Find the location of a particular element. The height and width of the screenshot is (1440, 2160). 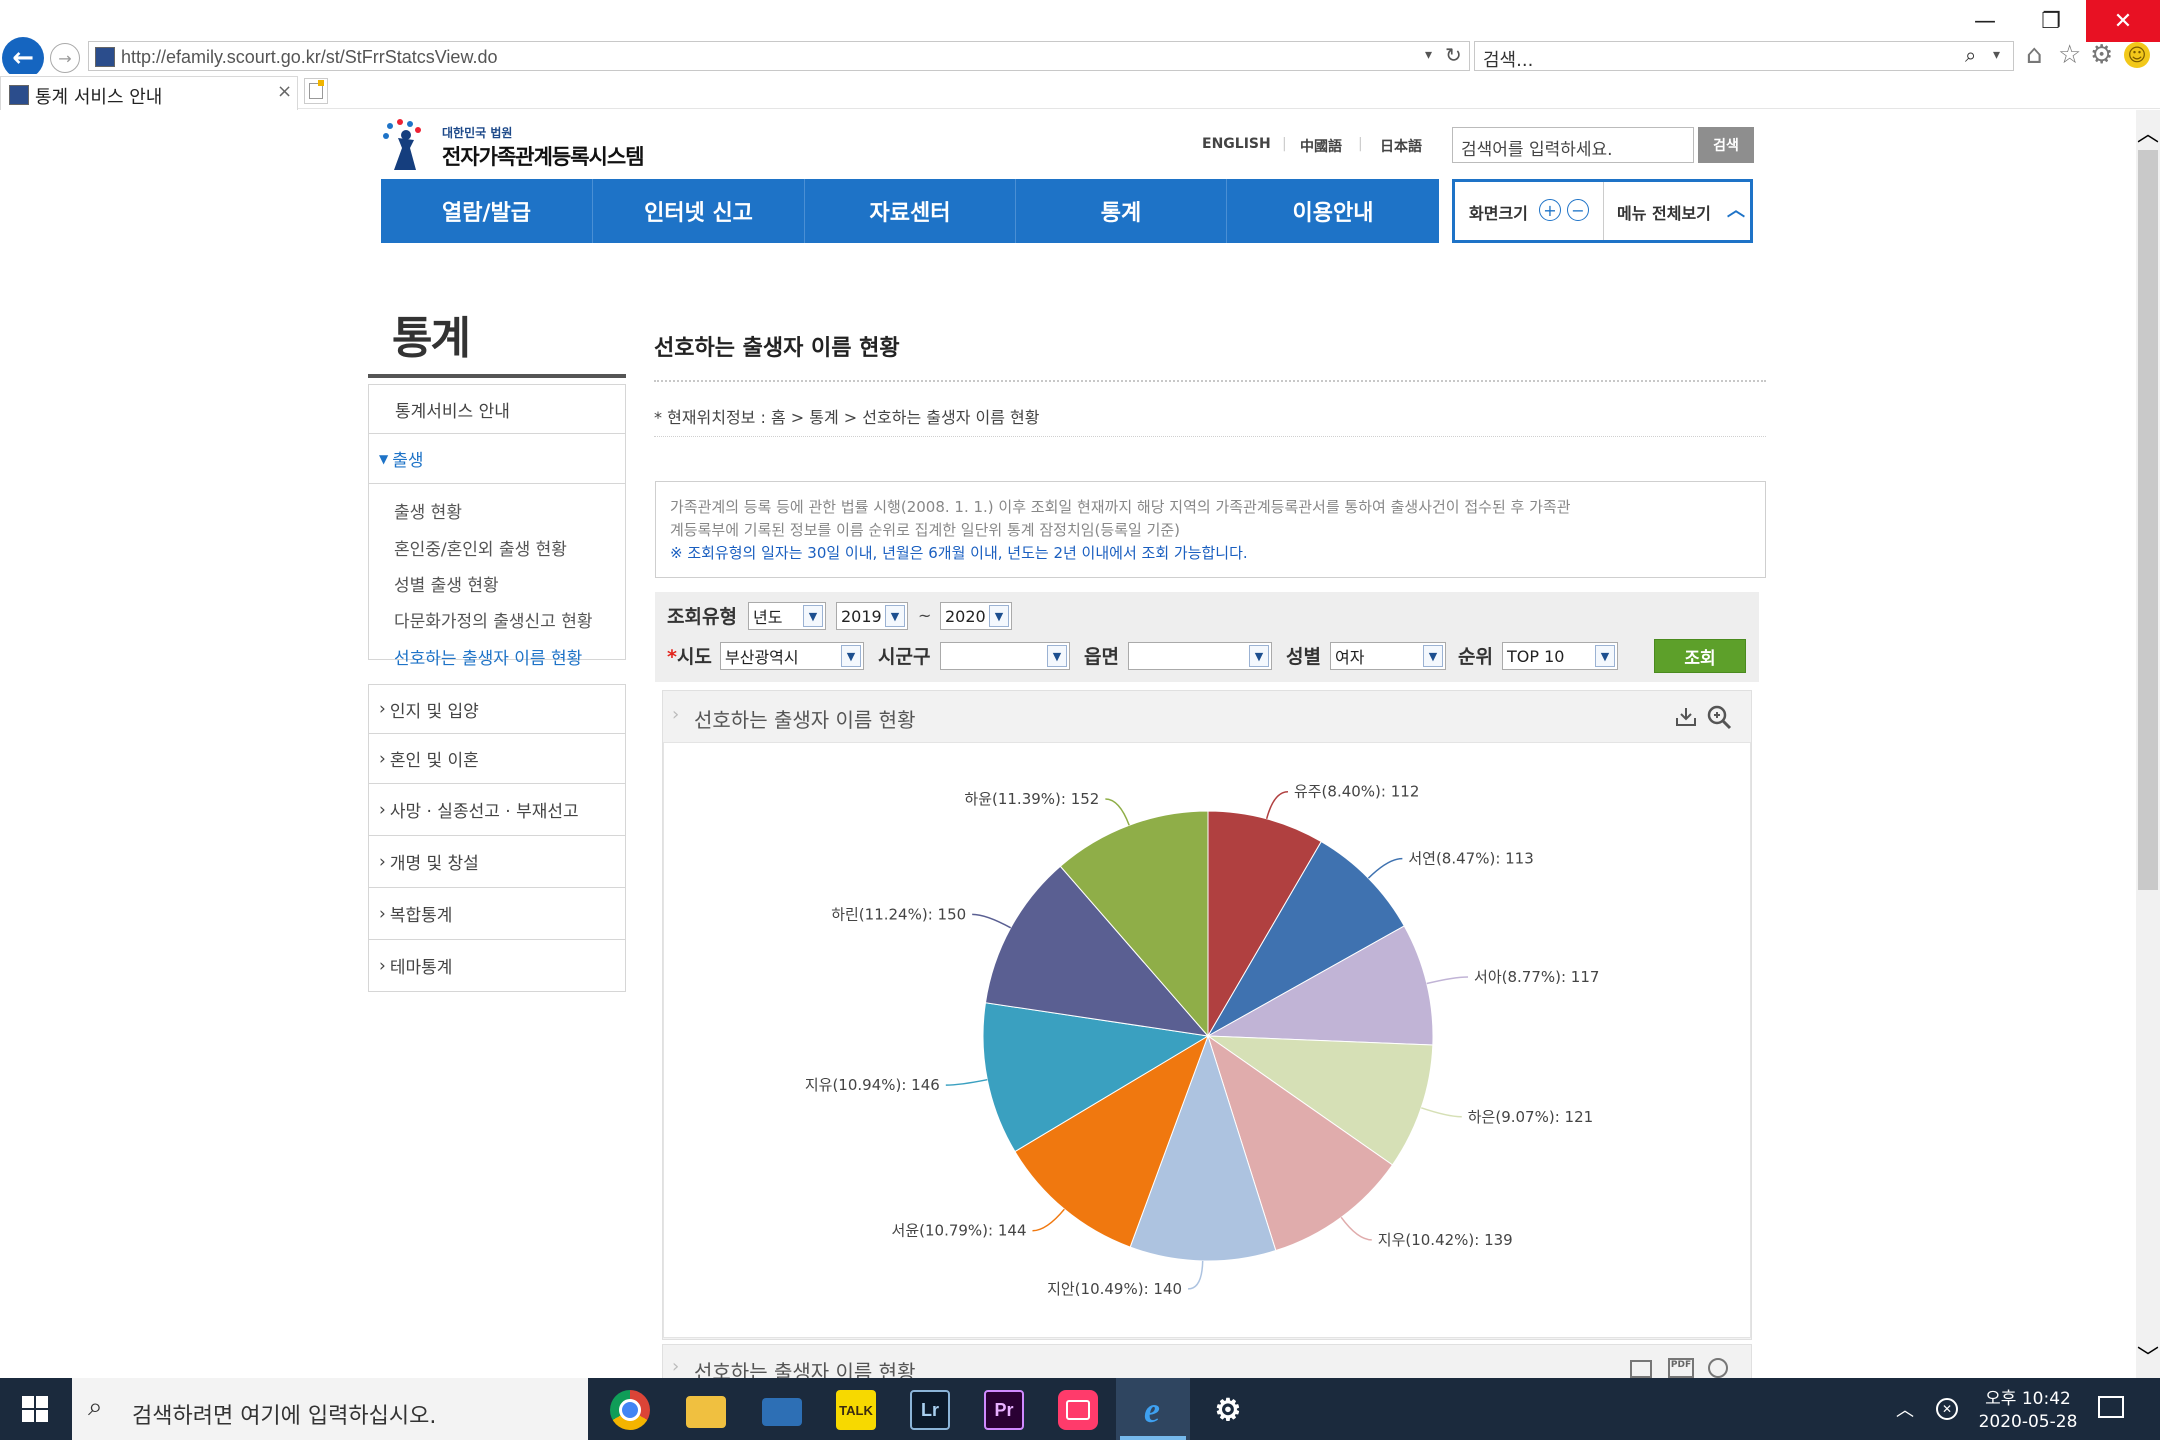

pdf-export-icon: PDF is located at coordinates (1681, 1368).